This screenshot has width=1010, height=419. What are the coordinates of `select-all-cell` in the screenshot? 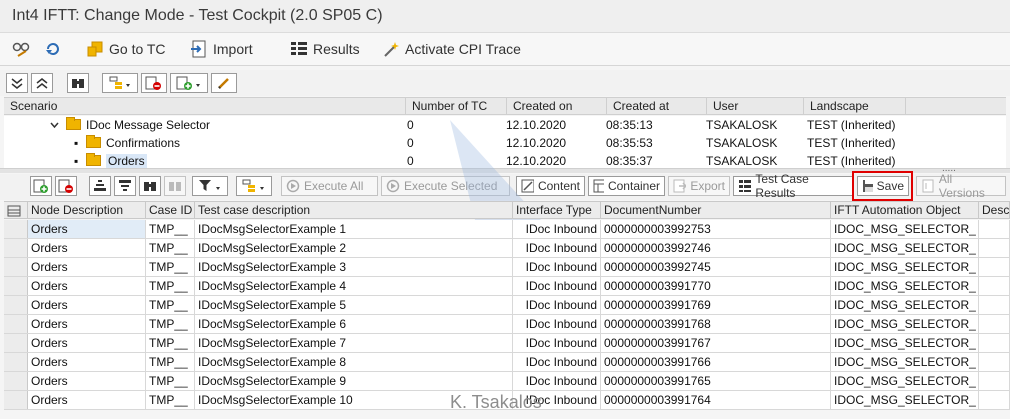 It's located at (16, 210).